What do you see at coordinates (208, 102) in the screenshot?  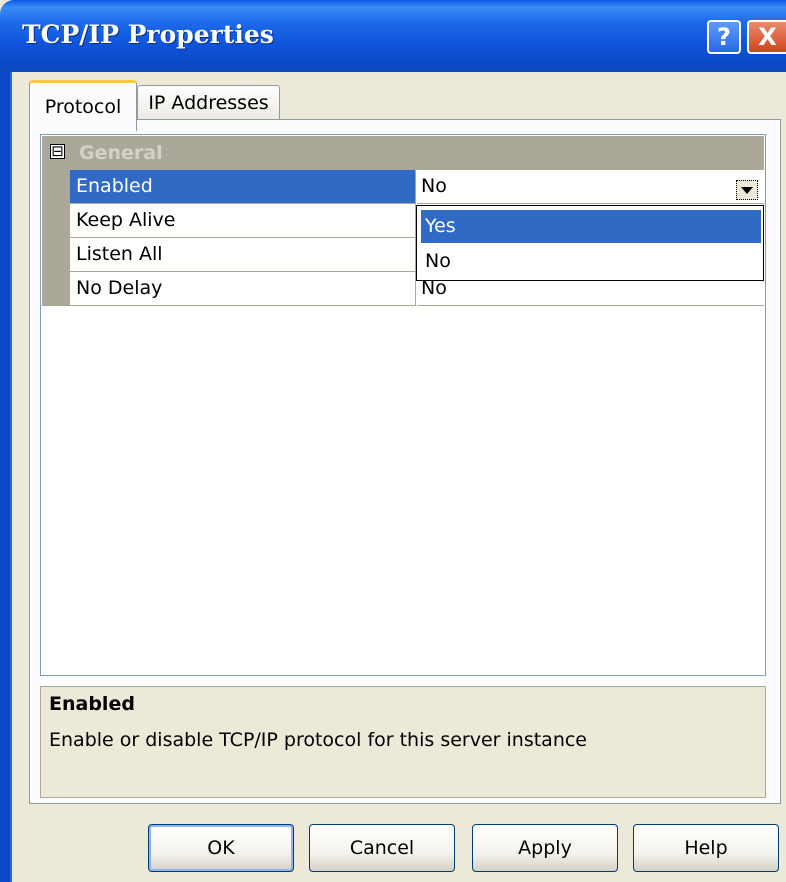 I see `tab-ip-addresses: IP Addresses` at bounding box center [208, 102].